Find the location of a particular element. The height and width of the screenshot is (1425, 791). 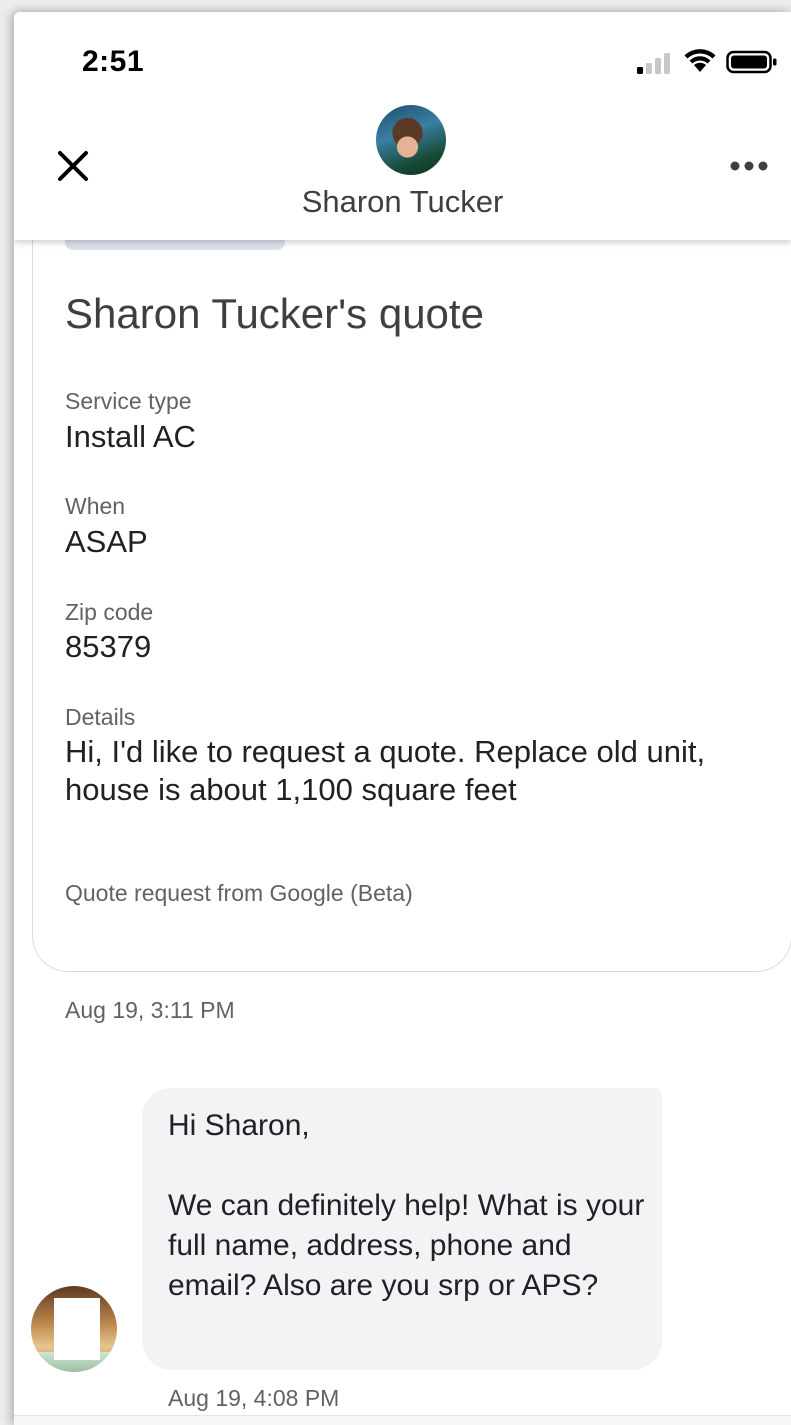

more-horizontal-icon is located at coordinates (749, 166).